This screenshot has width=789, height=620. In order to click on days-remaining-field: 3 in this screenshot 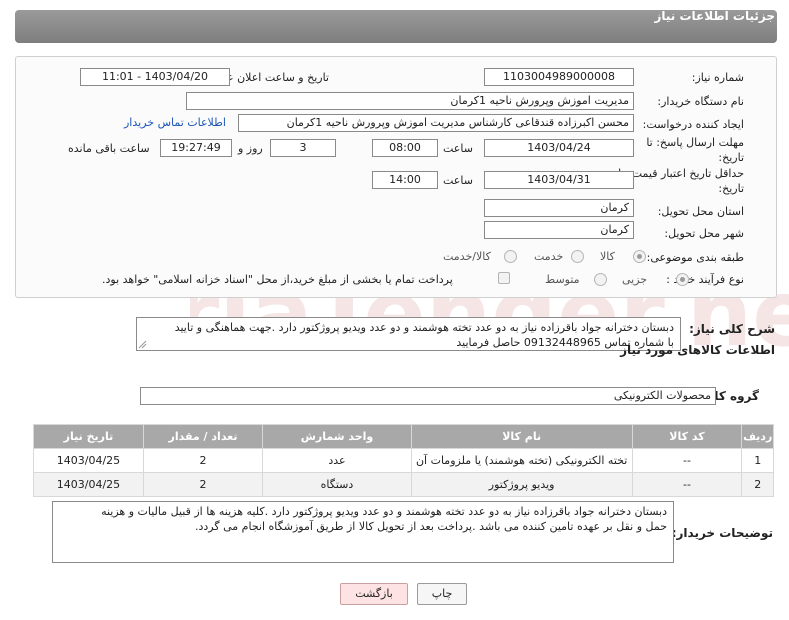, I will do `click(303, 148)`.